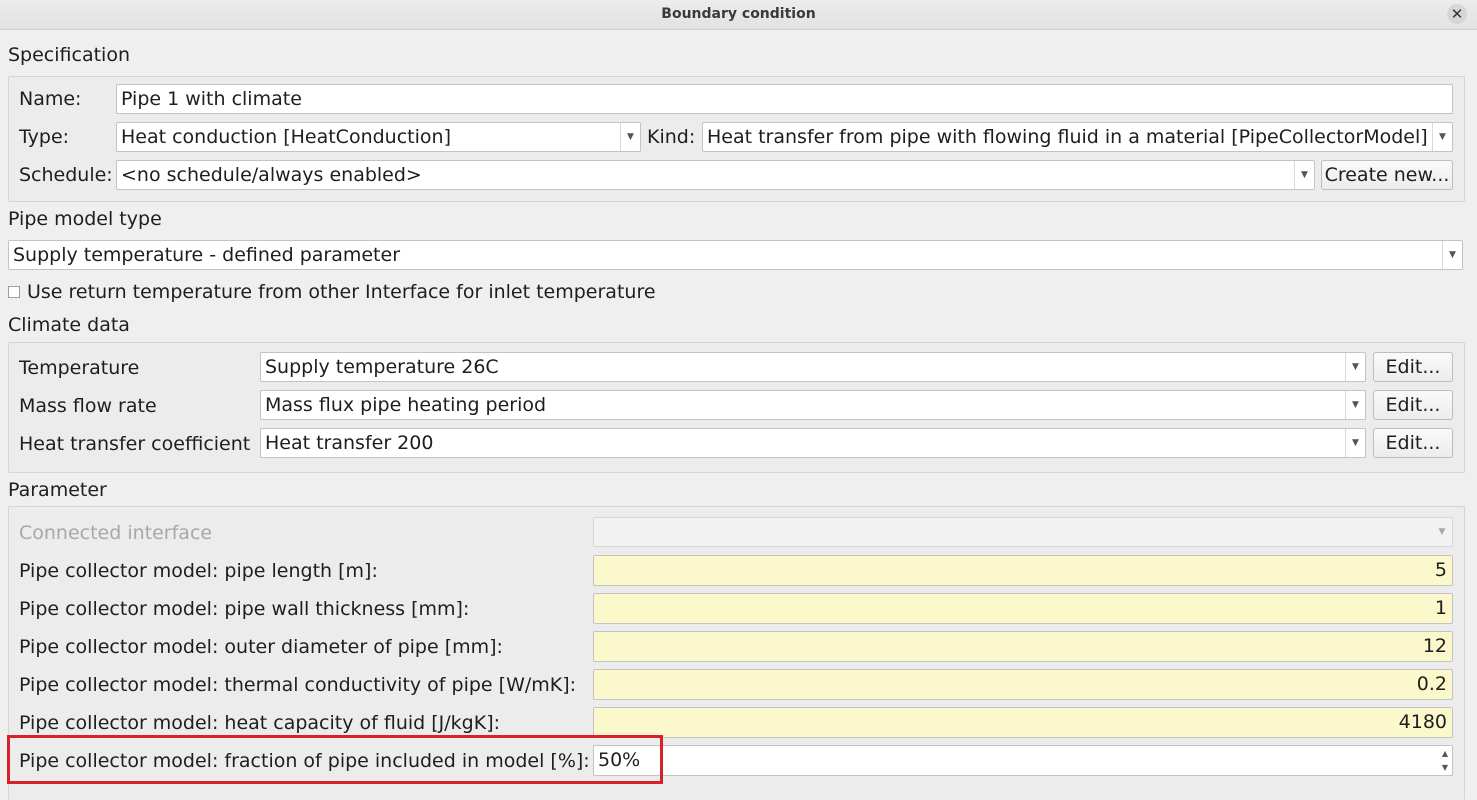  What do you see at coordinates (85, 219) in the screenshot?
I see `pipe-model-title: Pipe model type` at bounding box center [85, 219].